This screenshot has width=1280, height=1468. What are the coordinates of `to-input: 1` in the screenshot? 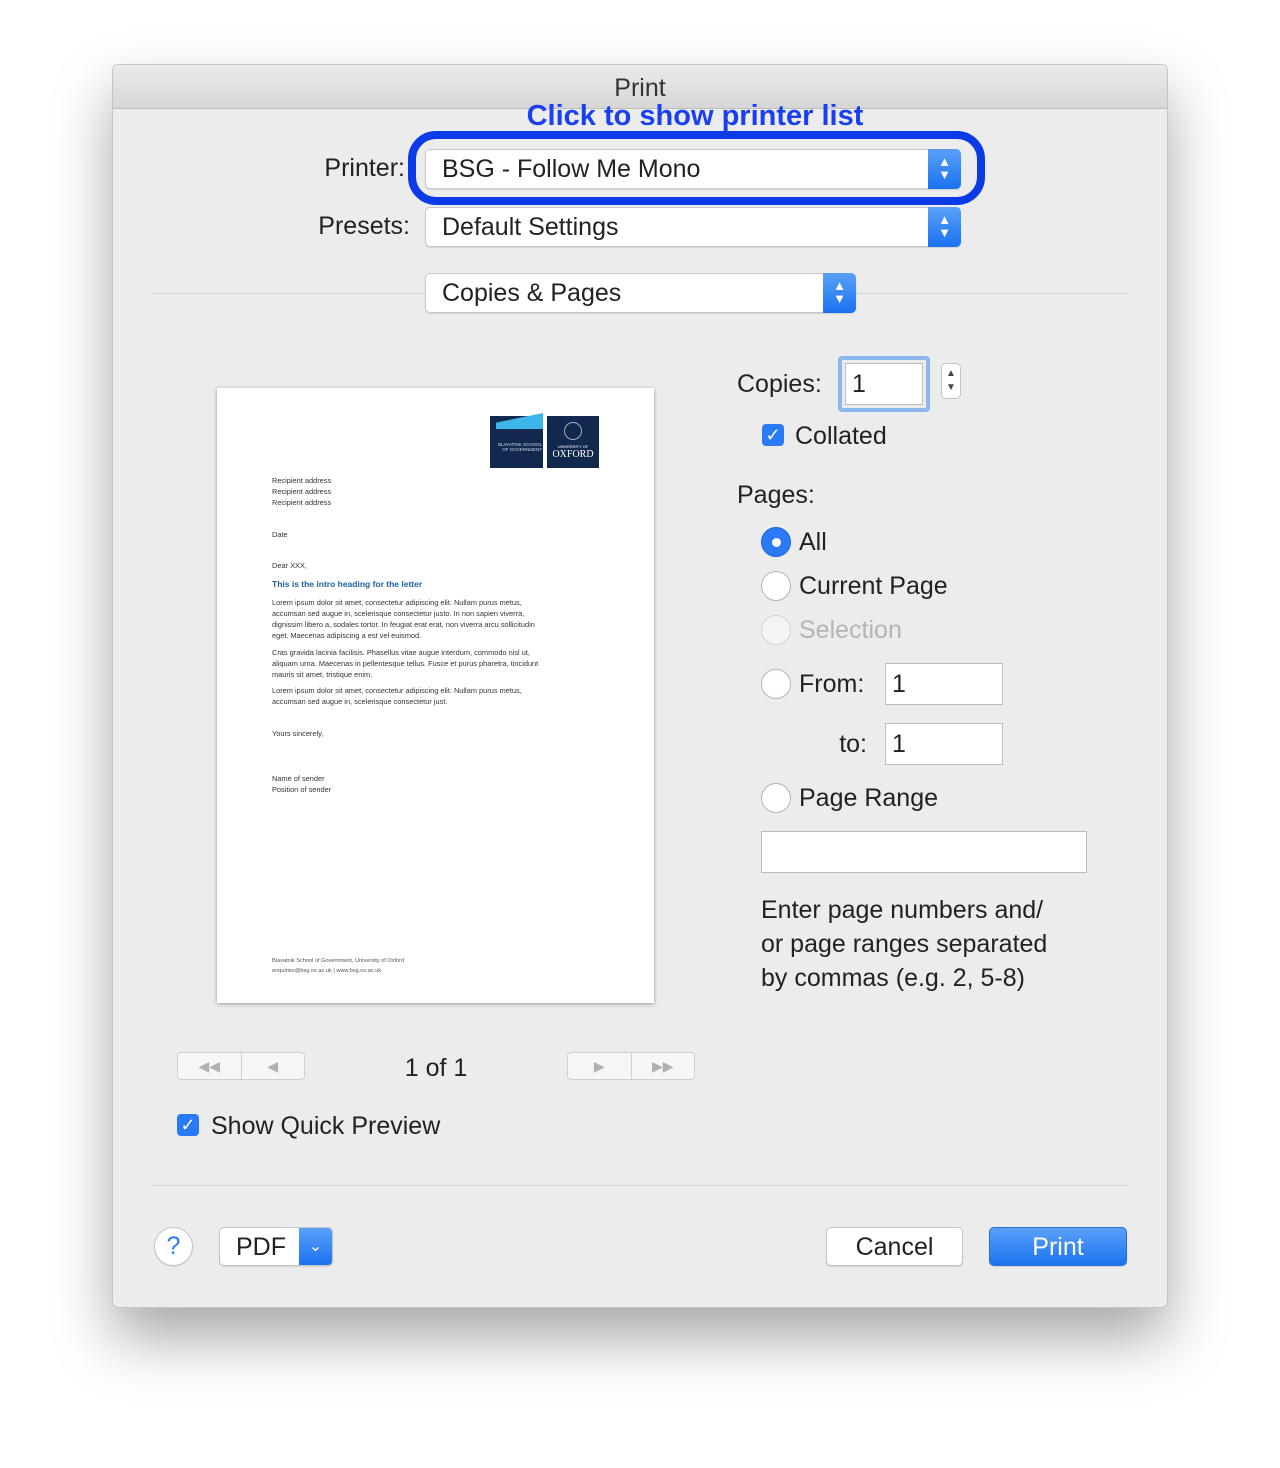 It's located at (944, 744).